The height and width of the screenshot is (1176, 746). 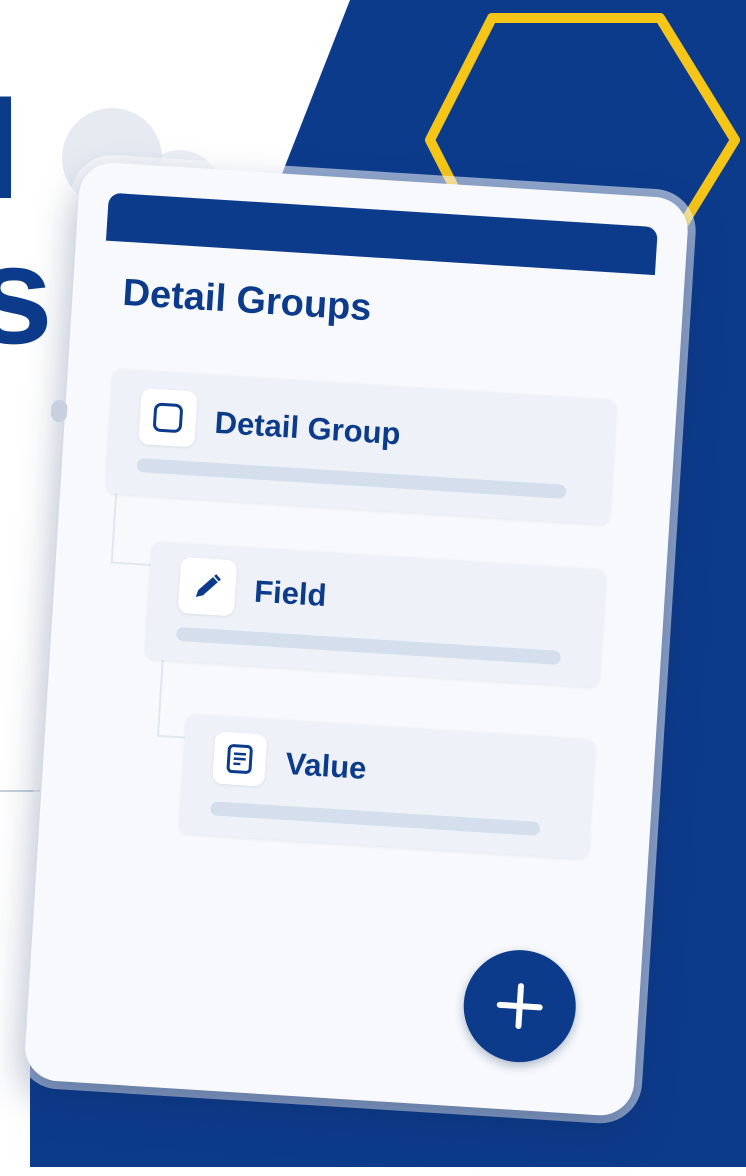 I want to click on plus-icon, so click(x=519, y=1005).